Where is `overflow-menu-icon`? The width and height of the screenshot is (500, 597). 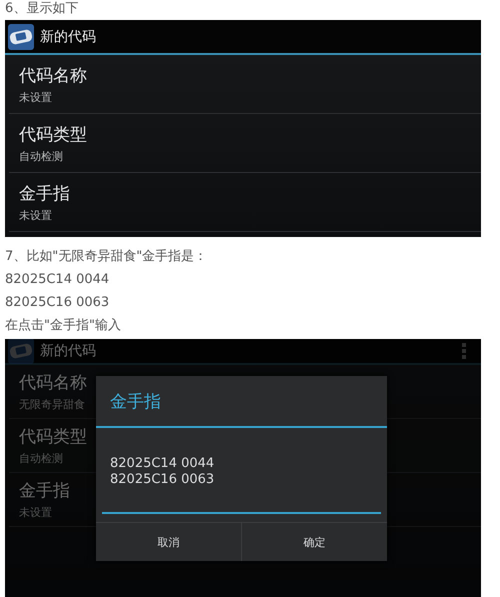 overflow-menu-icon is located at coordinates (464, 351).